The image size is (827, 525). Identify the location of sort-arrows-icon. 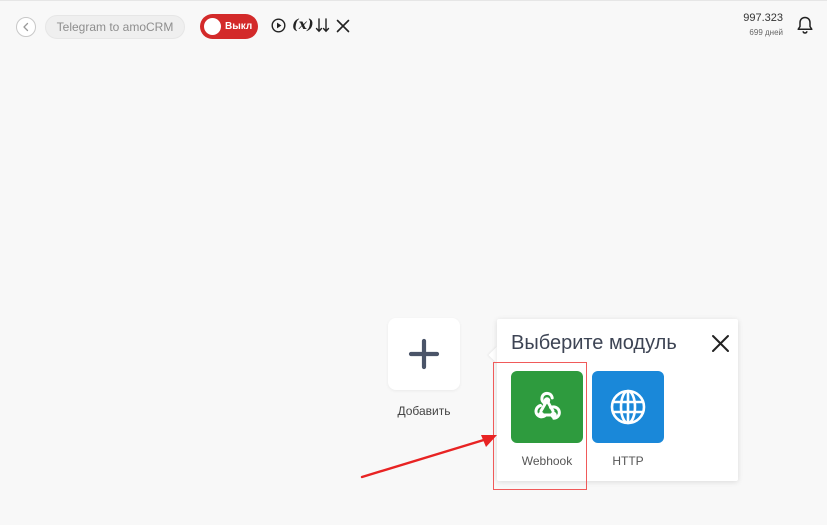
(322, 25).